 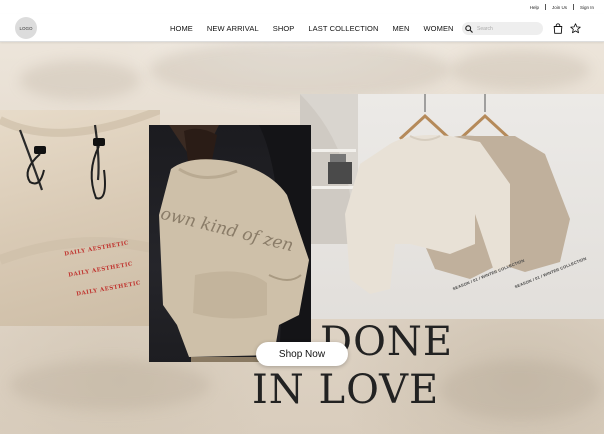 I want to click on logo-text: LOGO, so click(x=26, y=28).